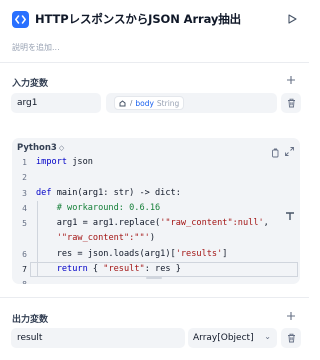  I want to click on editor-resize-handle, so click(154, 278).